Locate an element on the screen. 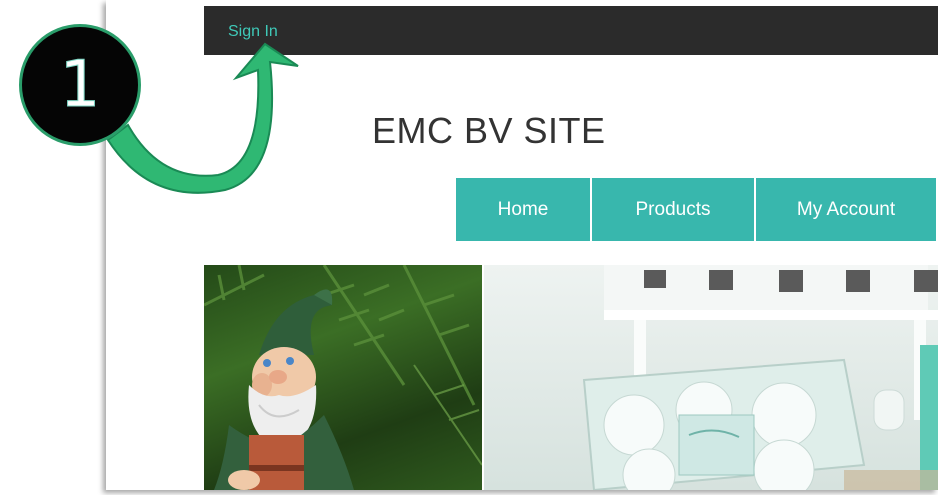  garden-gnome-image is located at coordinates (343, 377).